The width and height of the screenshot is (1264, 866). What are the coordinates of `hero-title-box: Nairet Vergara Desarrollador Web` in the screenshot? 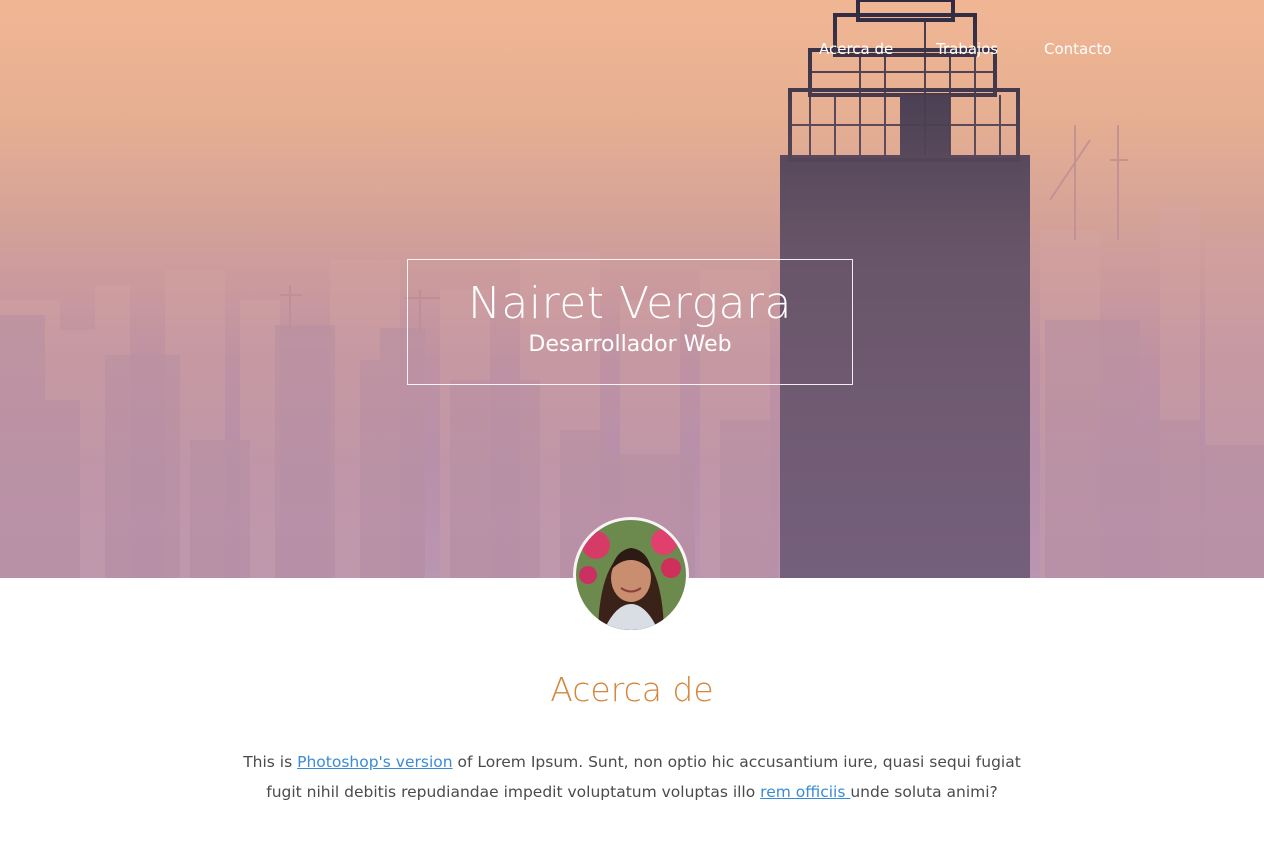 It's located at (630, 322).